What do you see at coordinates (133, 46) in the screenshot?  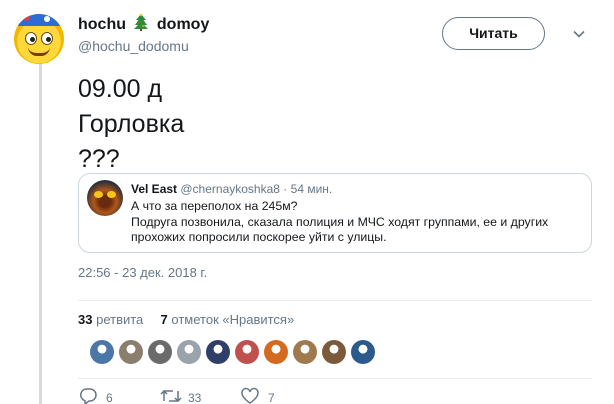 I see `author-handle: @hochu_dodomu` at bounding box center [133, 46].